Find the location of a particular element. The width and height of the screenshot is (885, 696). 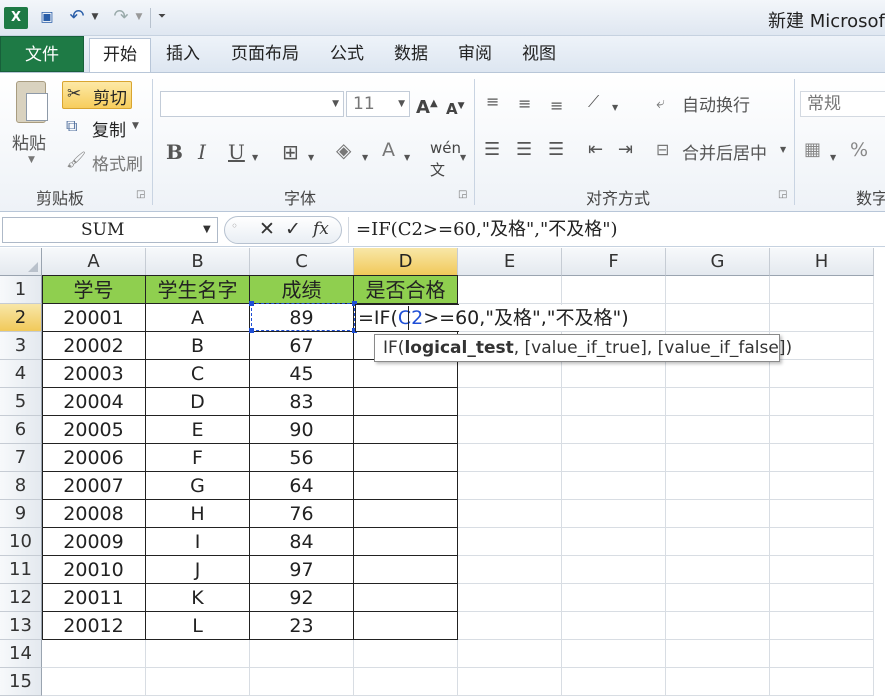

table-cell: 76 is located at coordinates (302, 514).